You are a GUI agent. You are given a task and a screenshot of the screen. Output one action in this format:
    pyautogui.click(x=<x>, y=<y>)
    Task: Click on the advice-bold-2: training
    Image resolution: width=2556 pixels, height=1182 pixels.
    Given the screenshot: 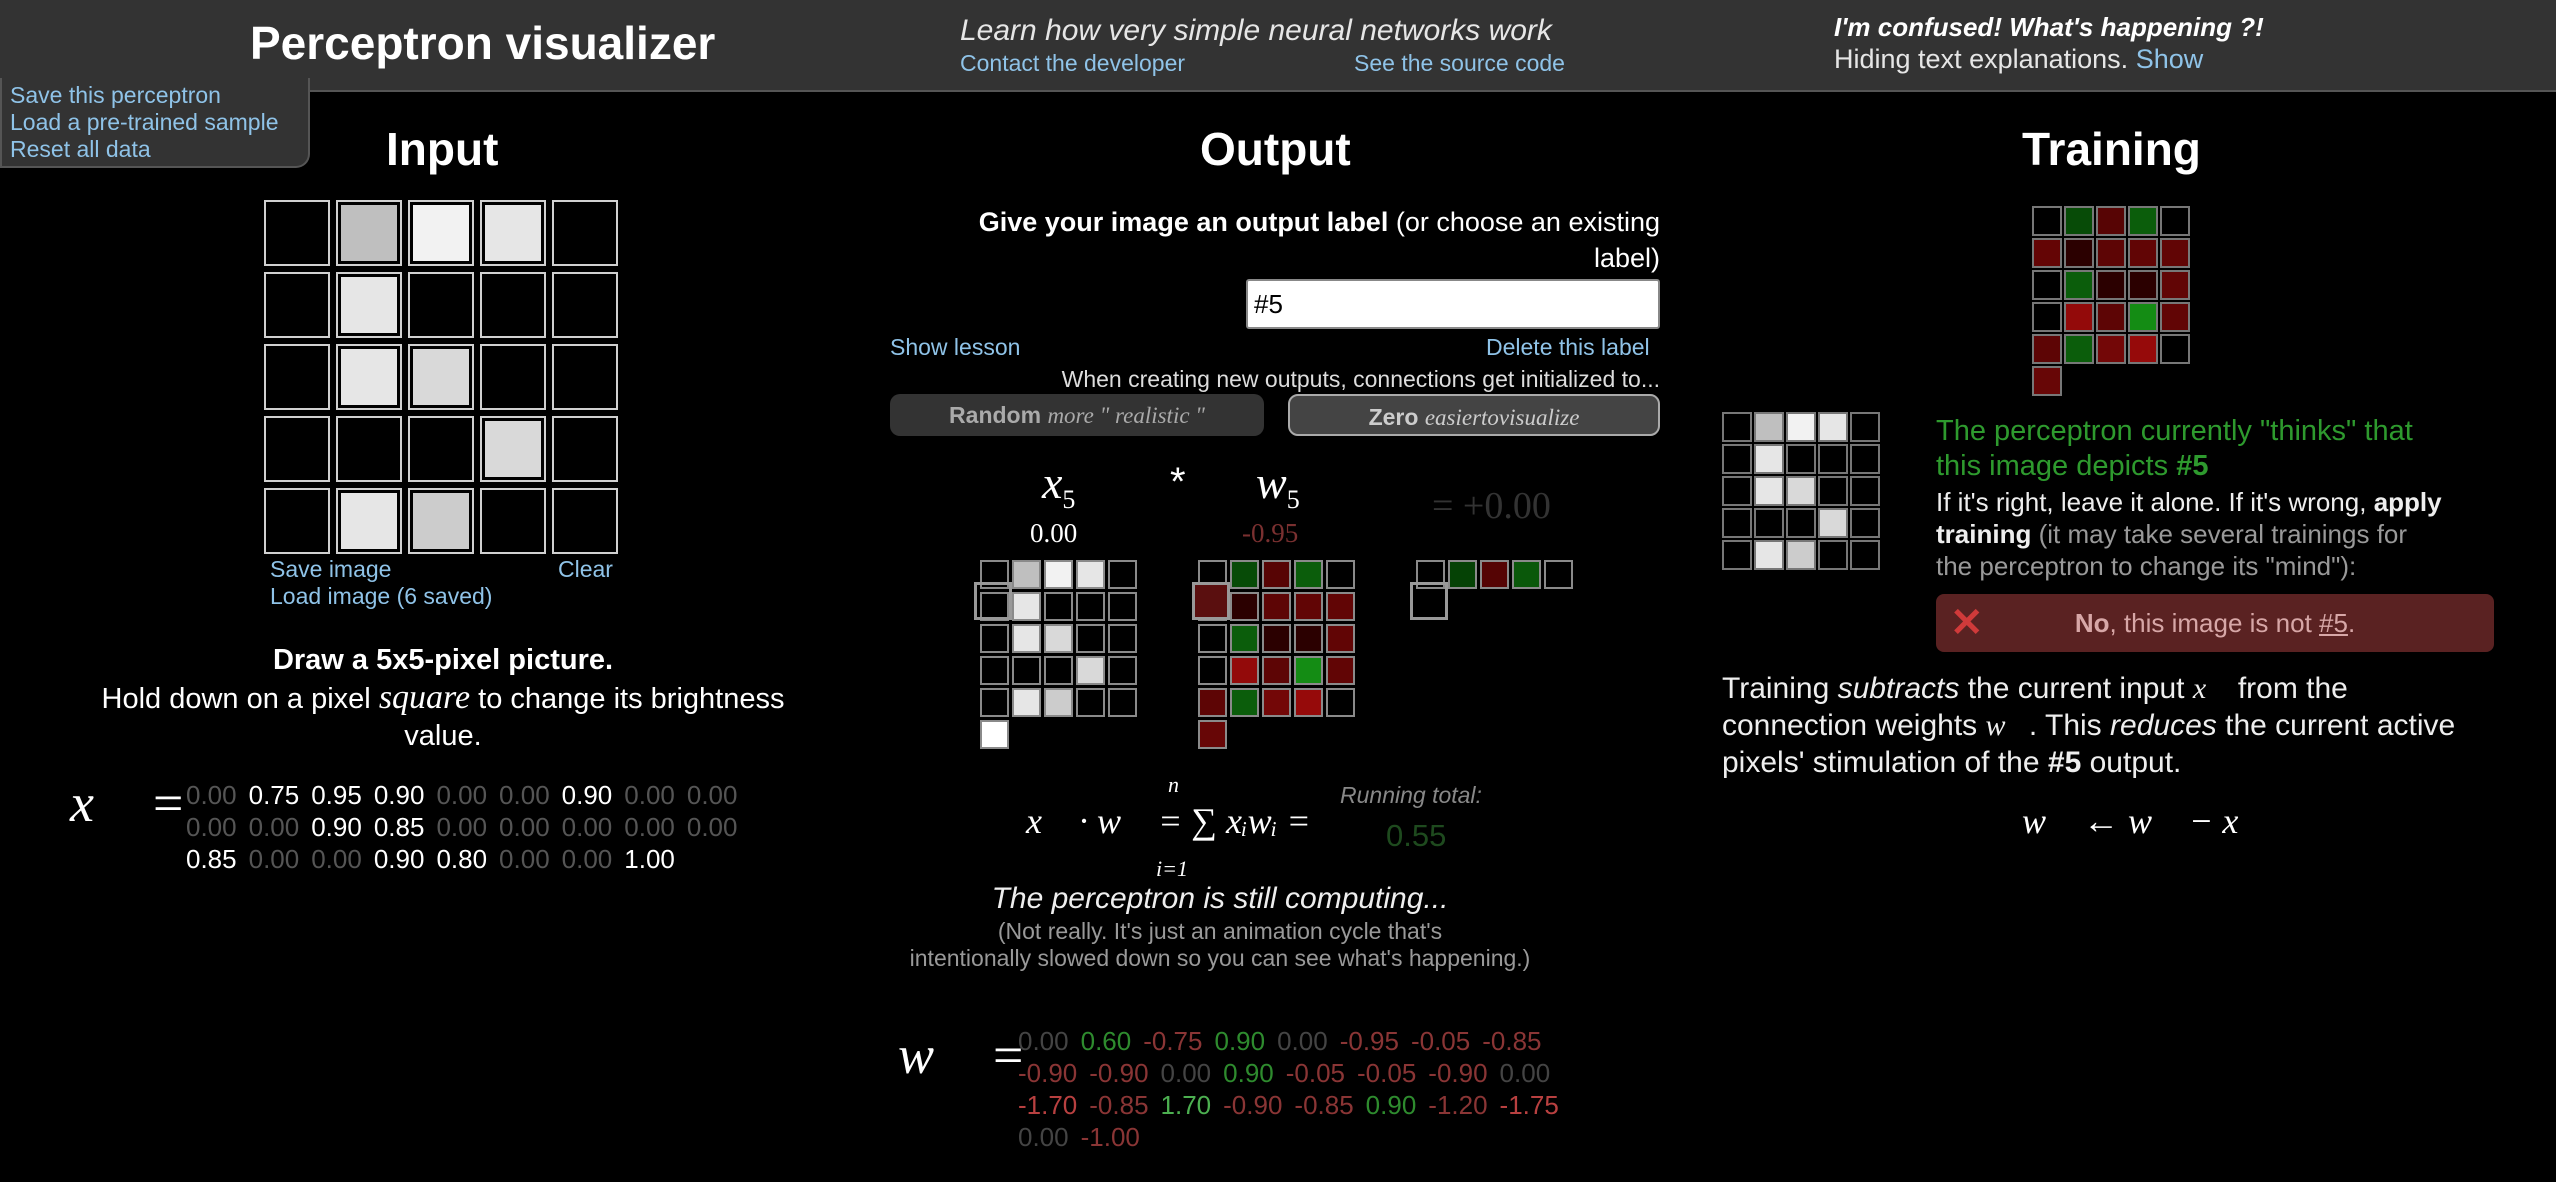 What is the action you would take?
    pyautogui.click(x=1984, y=534)
    